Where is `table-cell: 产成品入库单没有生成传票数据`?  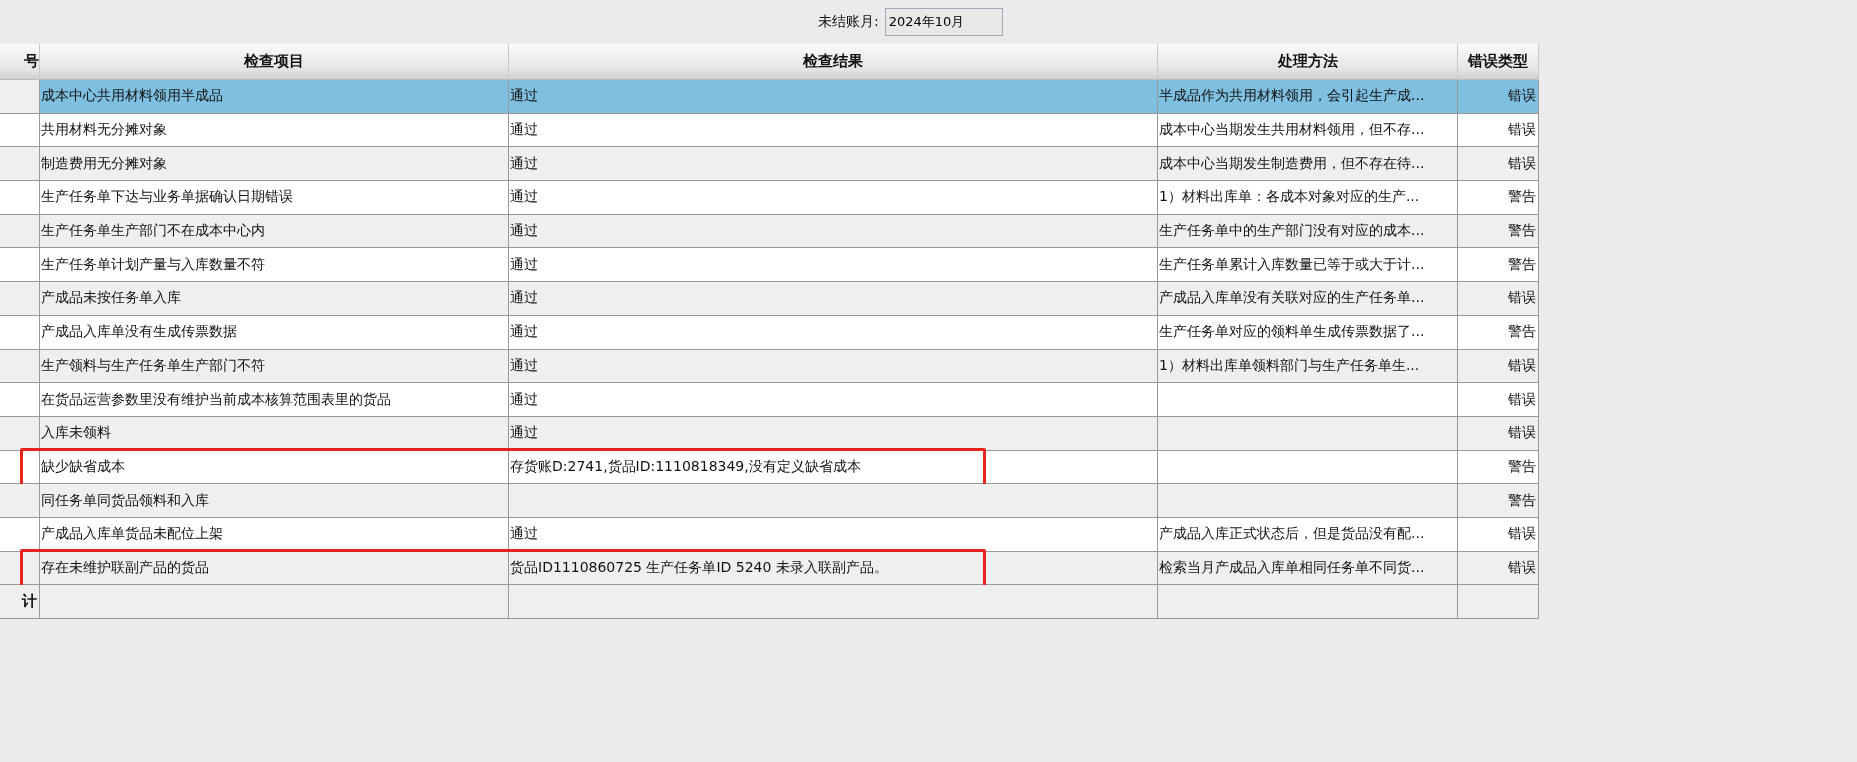
table-cell: 产成品入库单没有生成传票数据 is located at coordinates (274, 332).